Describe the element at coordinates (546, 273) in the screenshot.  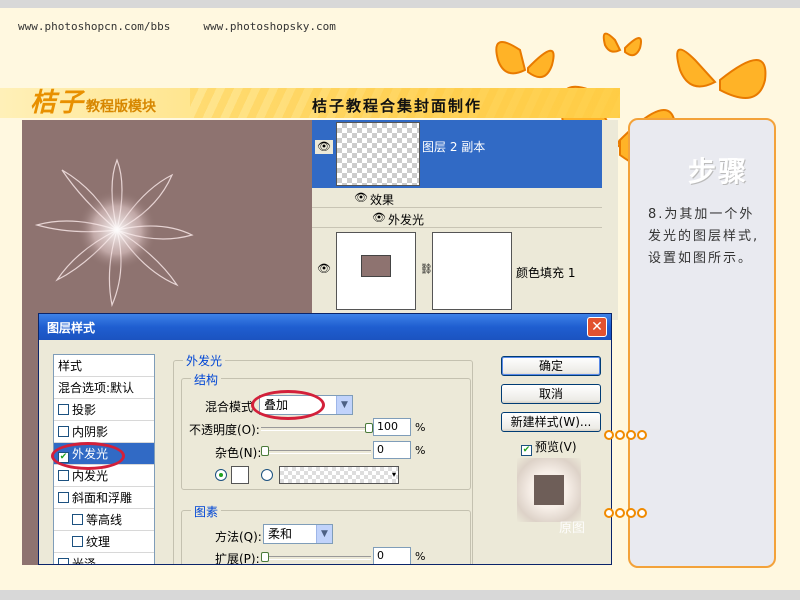
I see `layer-name: 颜色填充 1` at that location.